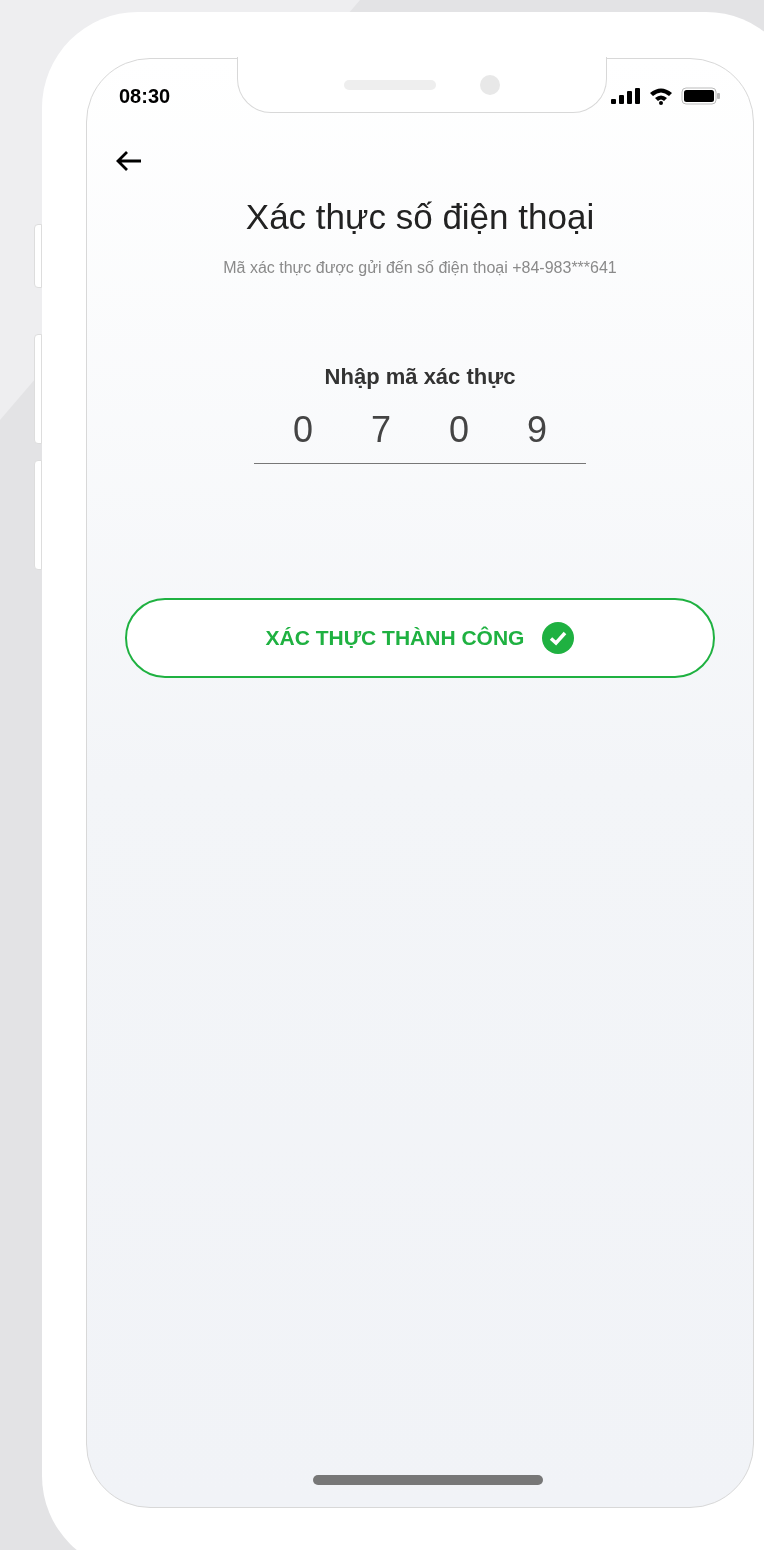 The width and height of the screenshot is (764, 1550). Describe the element at coordinates (558, 637) in the screenshot. I see `check-circle-icon` at that location.